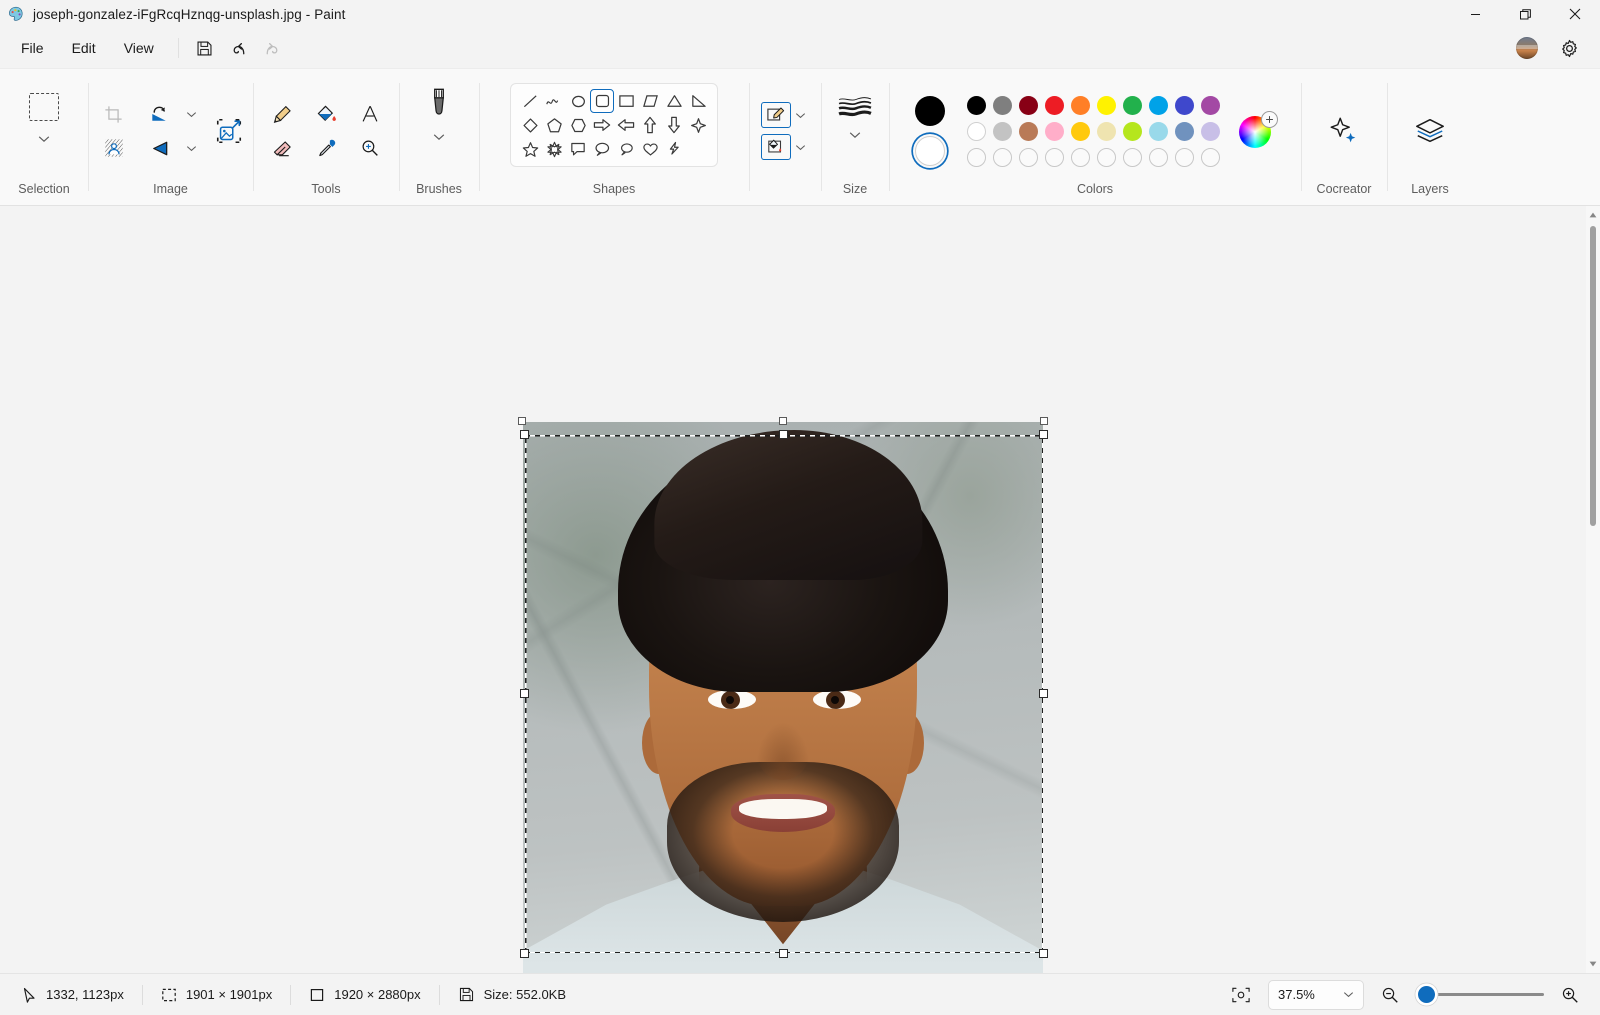 This screenshot has width=1600, height=1015. I want to click on menu-view: View, so click(139, 48).